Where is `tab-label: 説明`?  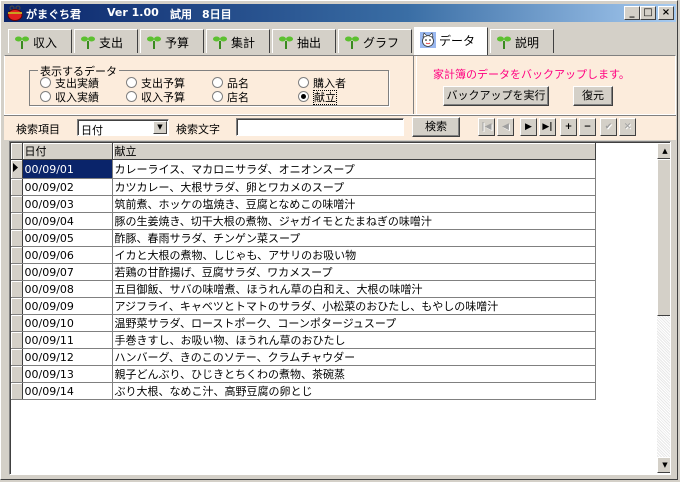 tab-label: 説明 is located at coordinates (527, 43).